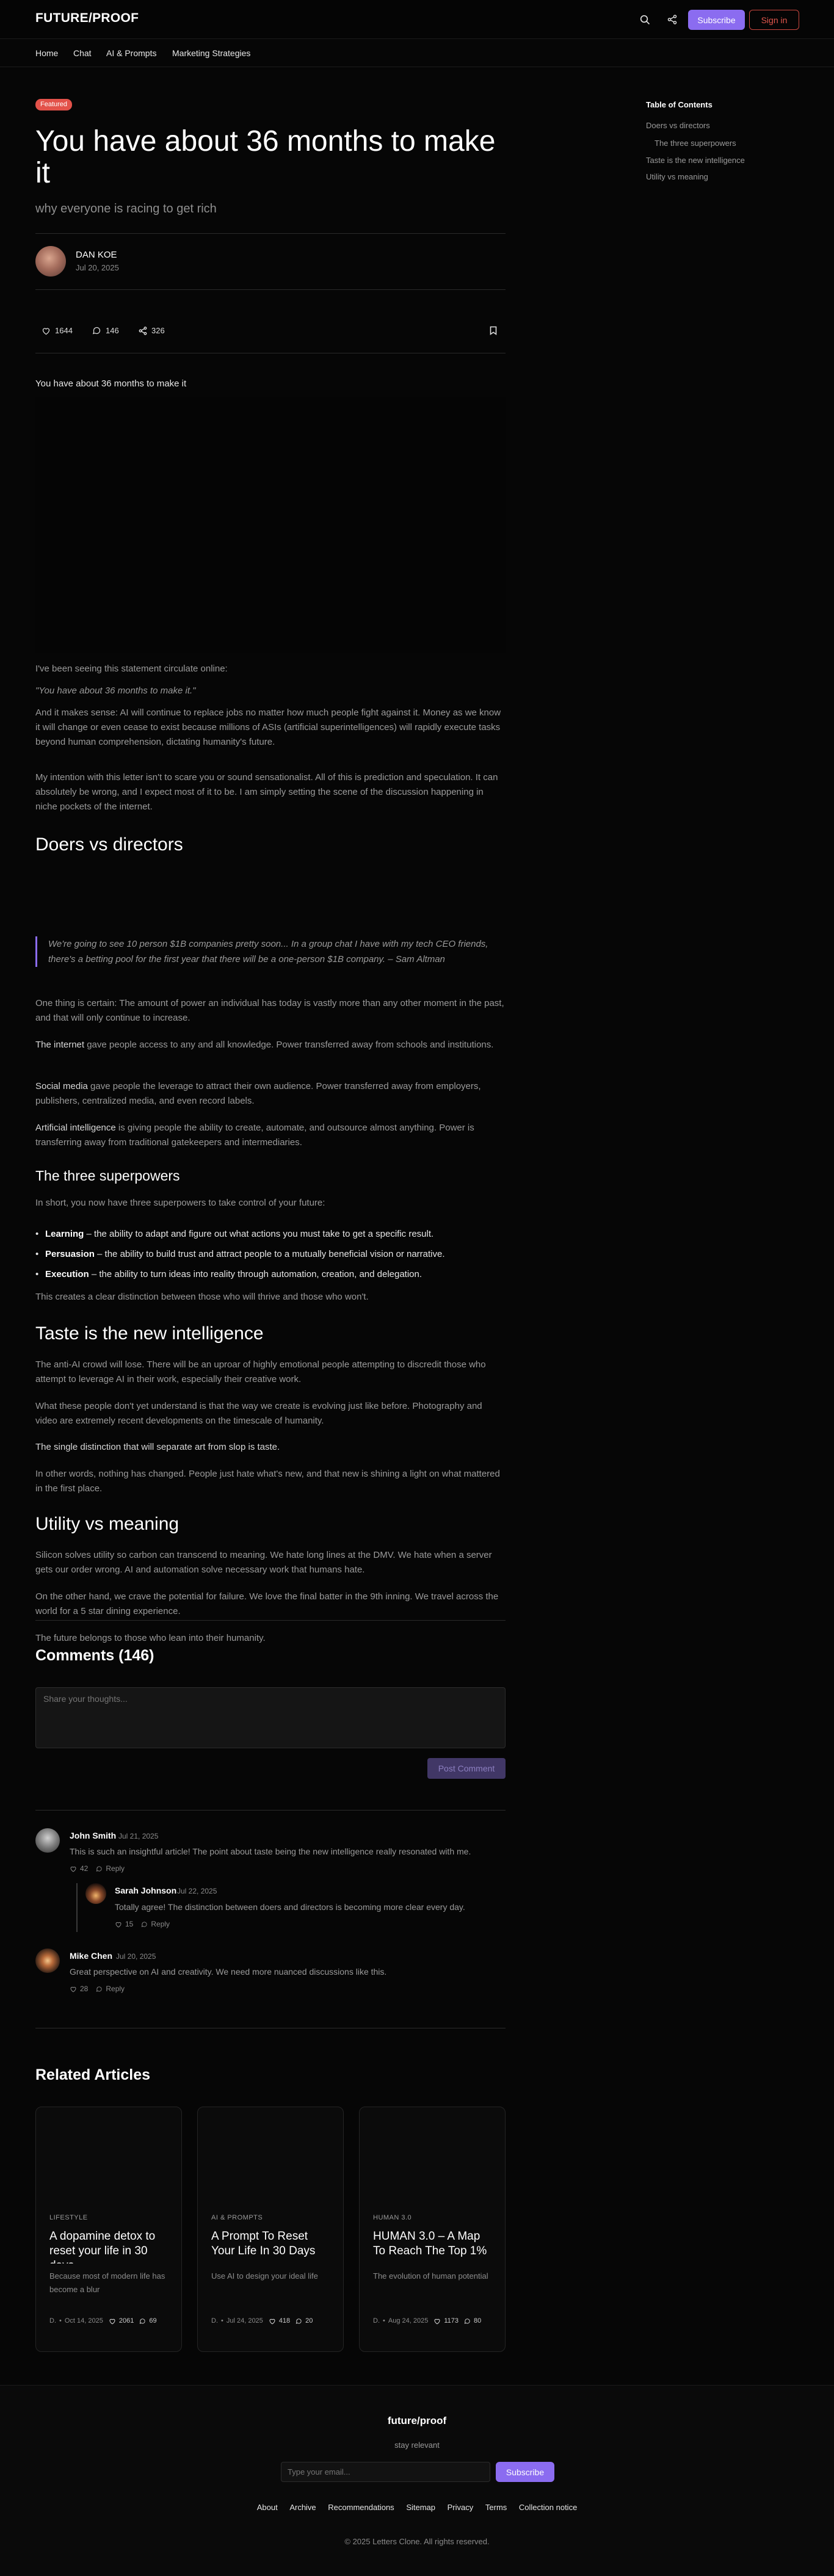 The height and width of the screenshot is (2576, 834). I want to click on commenter-name: Mike Chen, so click(91, 1956).